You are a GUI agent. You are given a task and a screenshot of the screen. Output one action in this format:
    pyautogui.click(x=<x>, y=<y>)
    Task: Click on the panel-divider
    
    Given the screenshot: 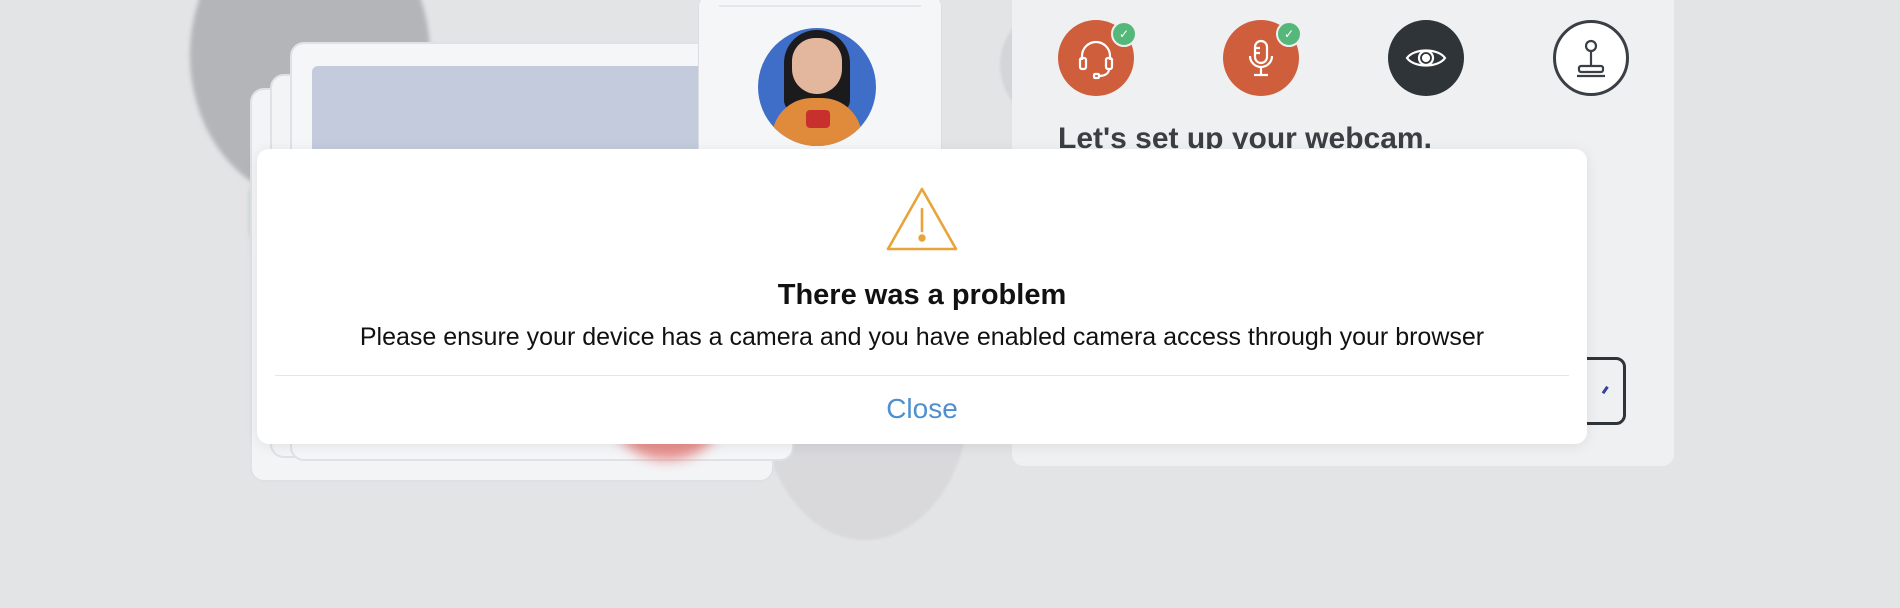 What is the action you would take?
    pyautogui.click(x=820, y=6)
    